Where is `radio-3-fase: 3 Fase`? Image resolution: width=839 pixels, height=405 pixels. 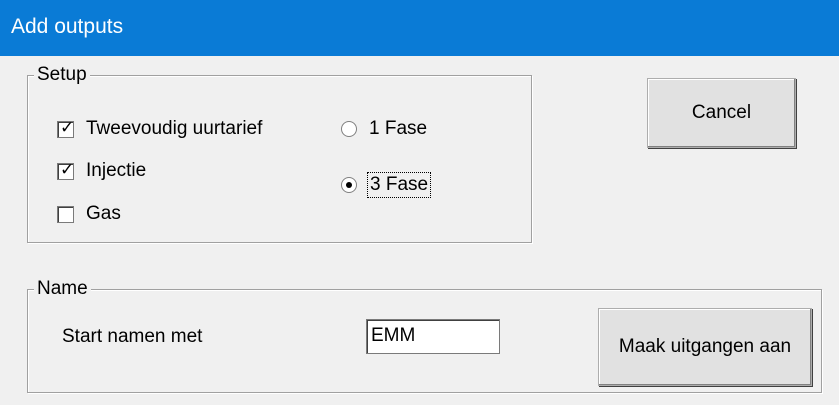
radio-3-fase: 3 Fase is located at coordinates (386, 185).